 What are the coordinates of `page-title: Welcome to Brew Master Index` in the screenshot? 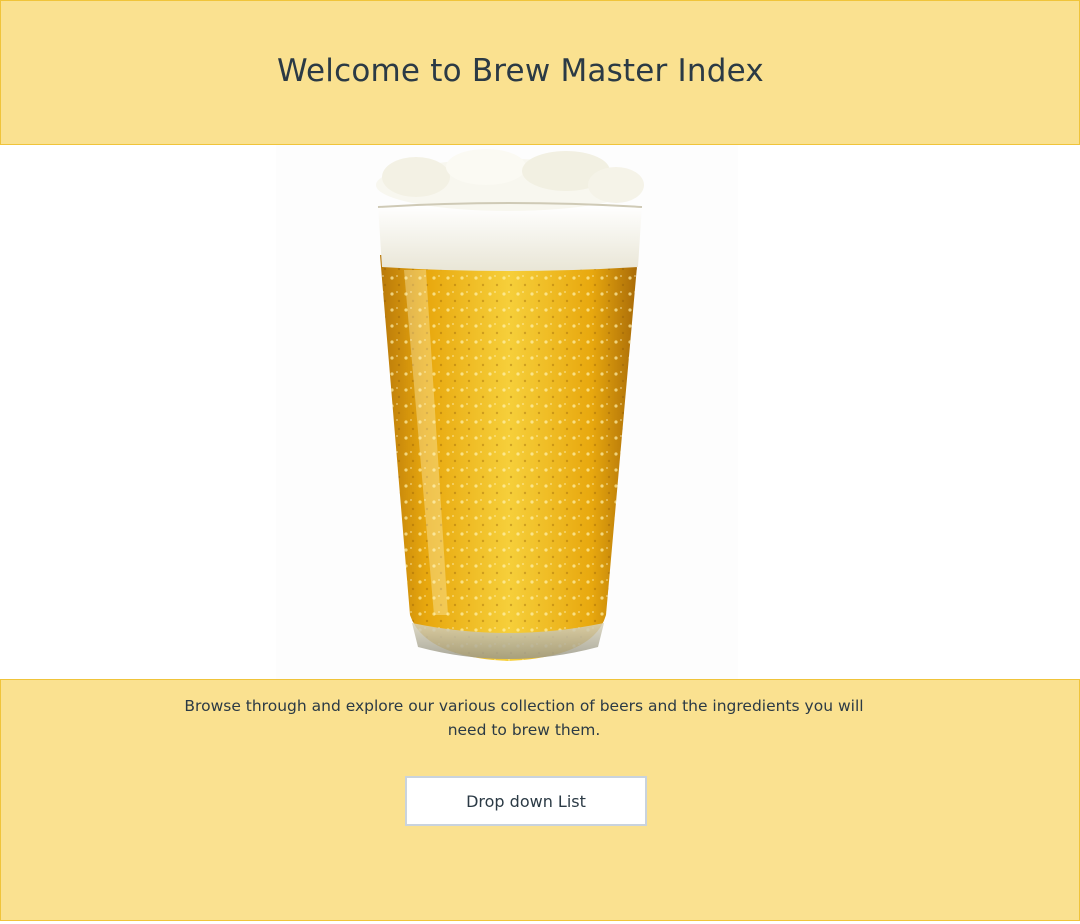 It's located at (520, 71).